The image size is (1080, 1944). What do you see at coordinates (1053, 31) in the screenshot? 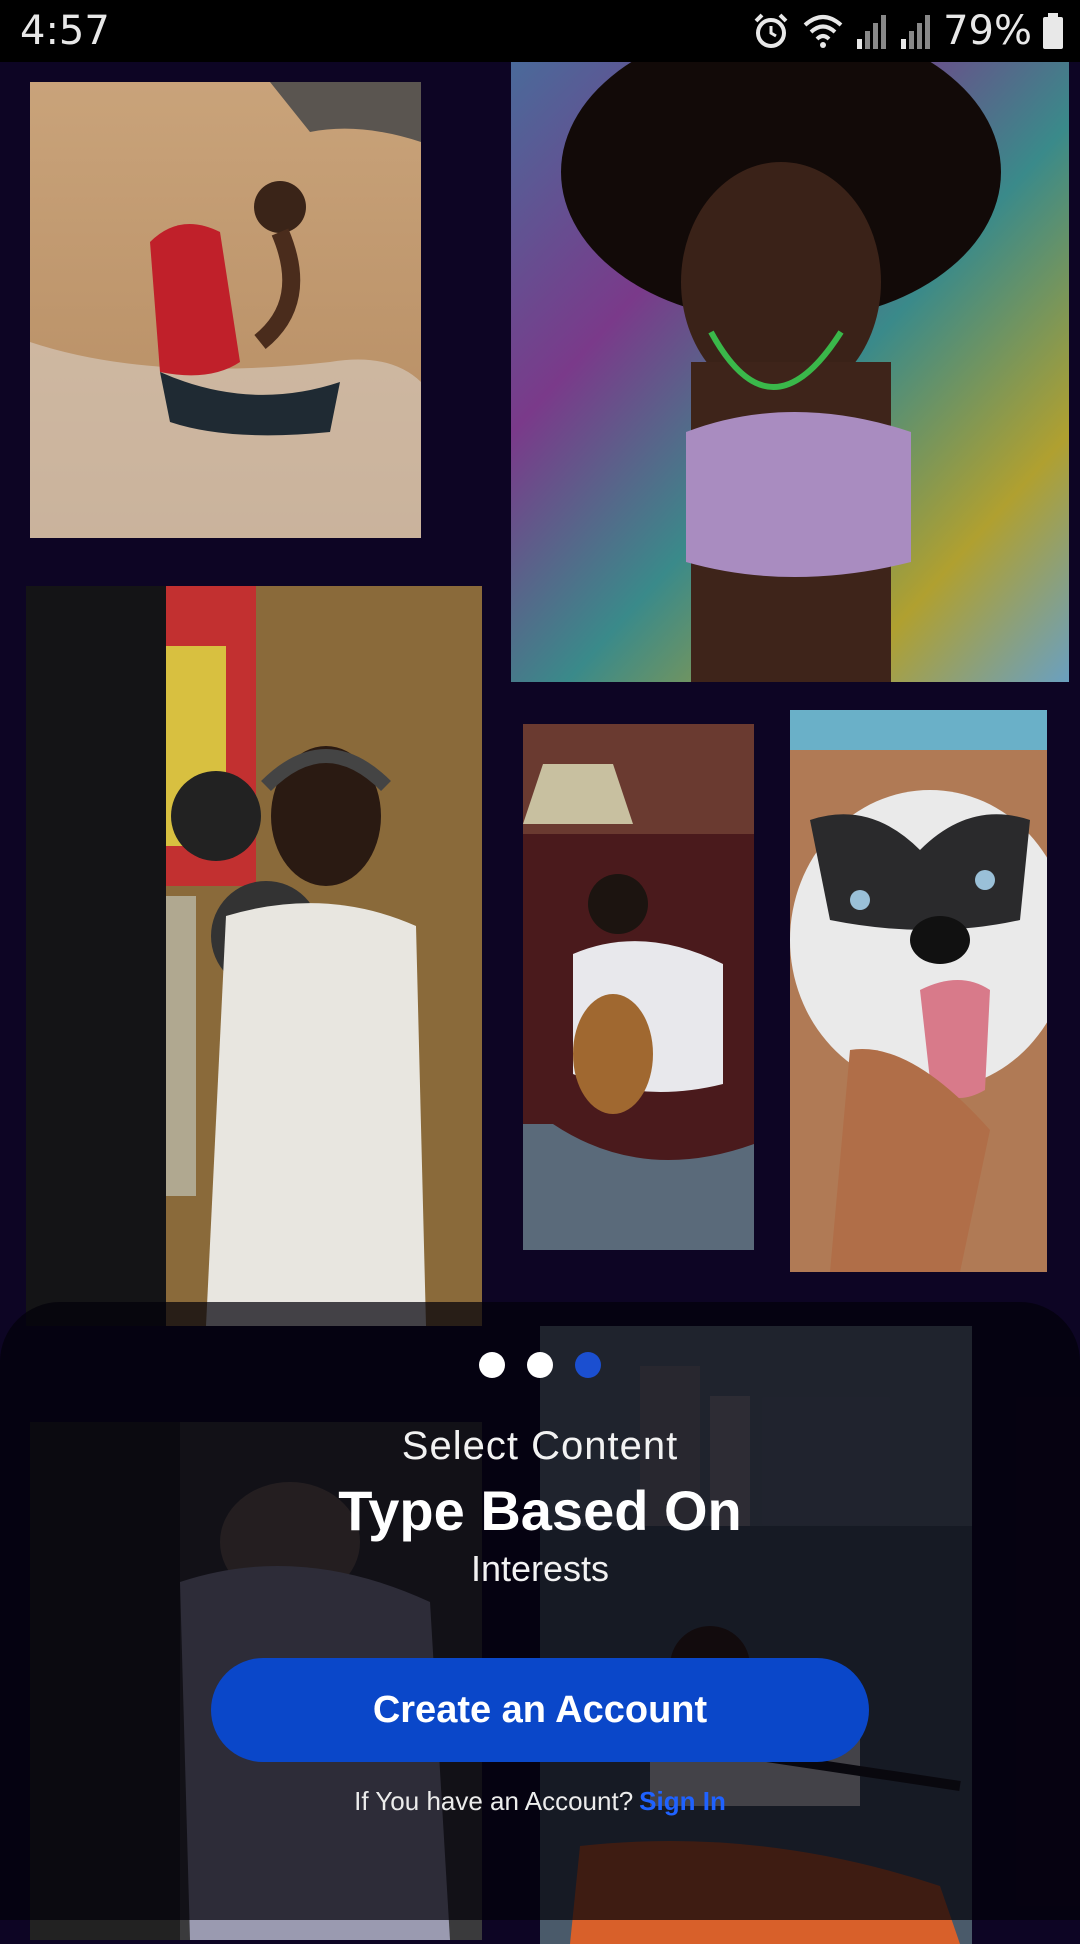
I see `battery-icon` at bounding box center [1053, 31].